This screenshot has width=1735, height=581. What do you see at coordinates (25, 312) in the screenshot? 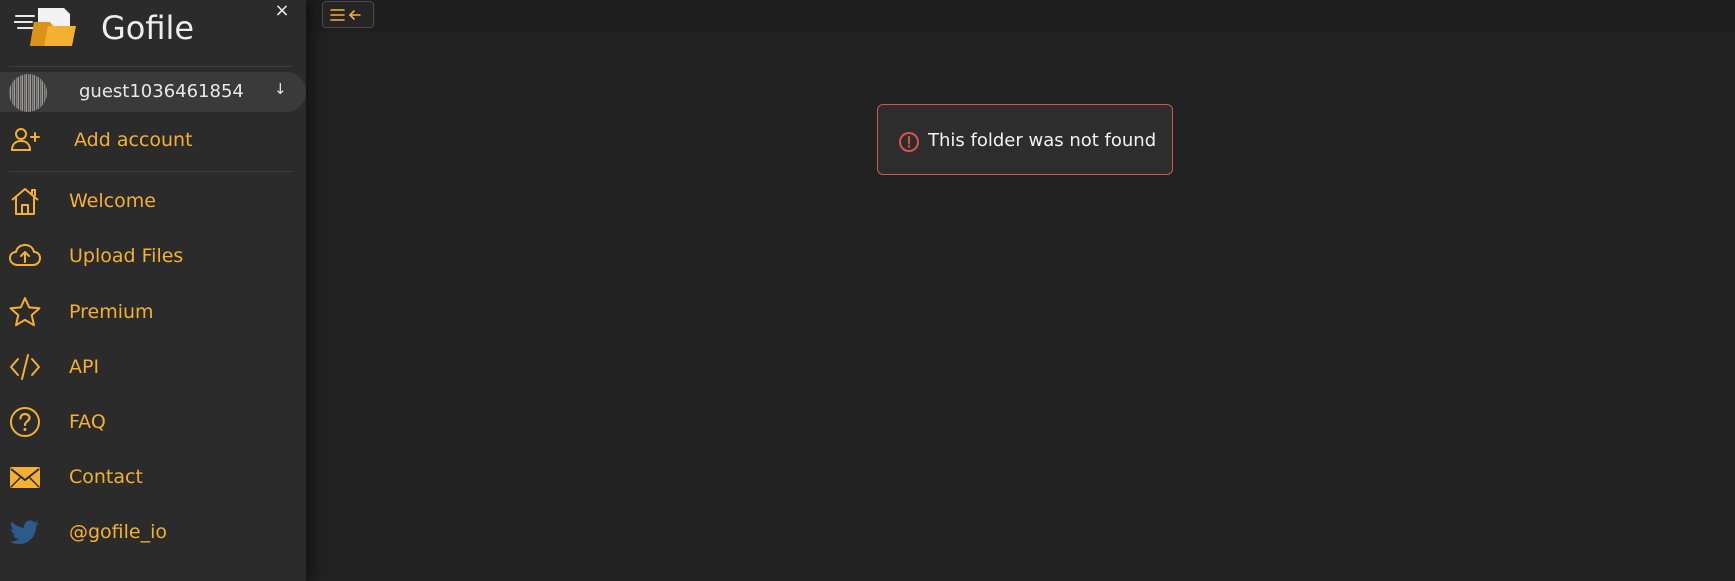
I see `star-icon` at bounding box center [25, 312].